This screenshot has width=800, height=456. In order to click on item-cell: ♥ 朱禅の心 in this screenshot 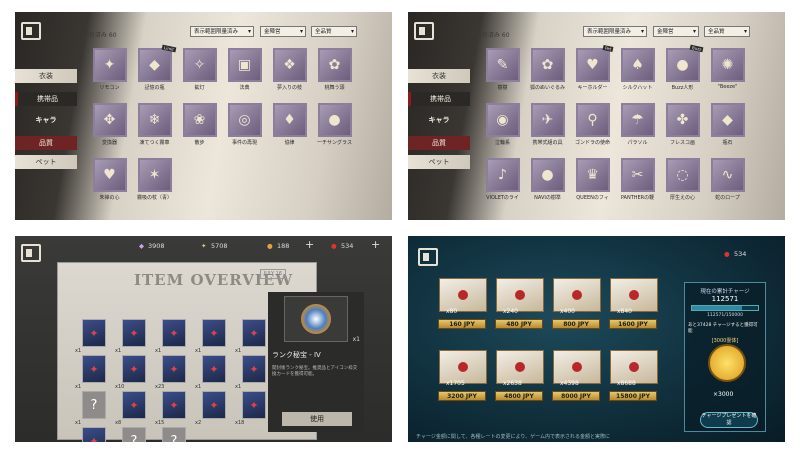, I will do `click(109, 182)`.